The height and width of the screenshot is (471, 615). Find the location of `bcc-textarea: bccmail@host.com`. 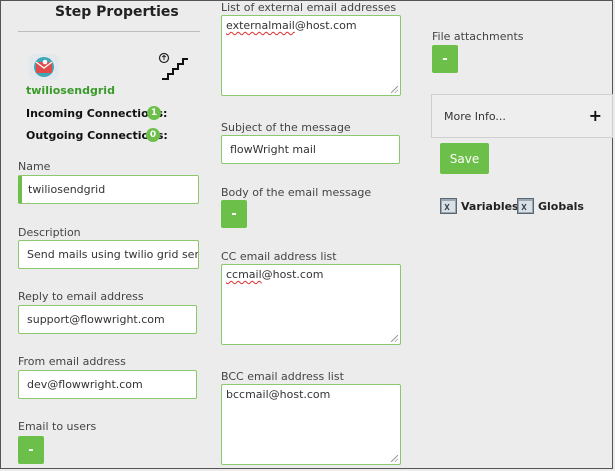

bcc-textarea: bccmail@host.com is located at coordinates (311, 424).